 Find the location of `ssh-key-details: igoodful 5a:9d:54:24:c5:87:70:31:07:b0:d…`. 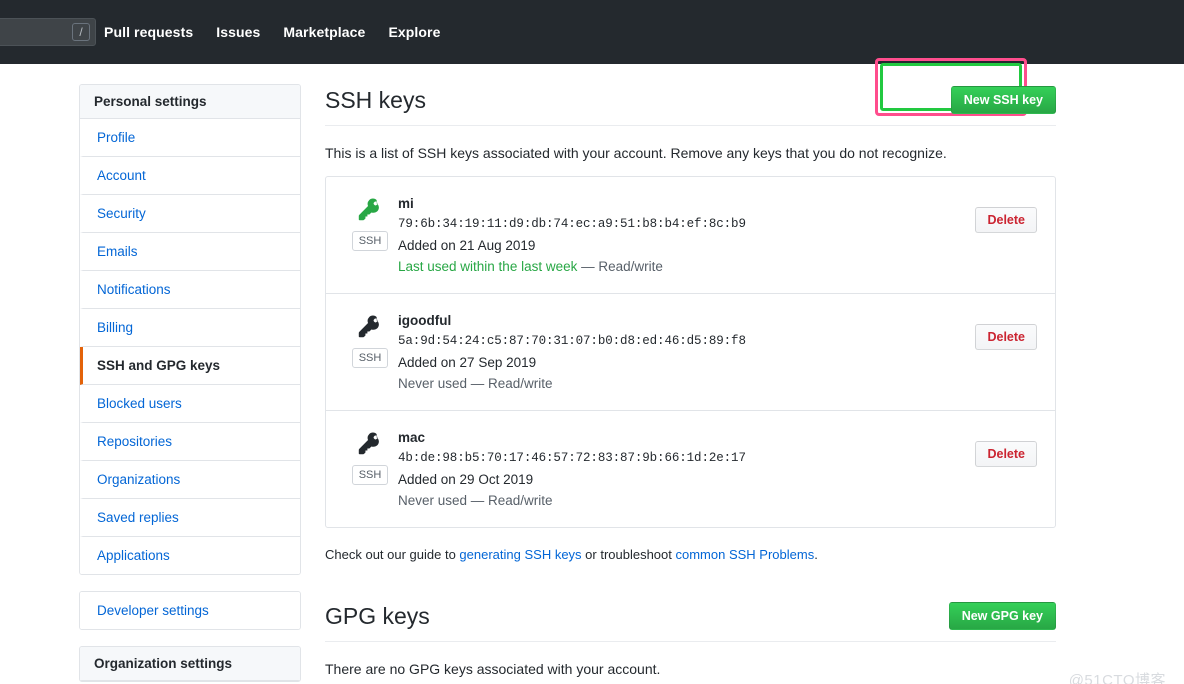

ssh-key-details: igoodful 5a:9d:54:24:c5:87:70:31:07:b0:d… is located at coordinates (686, 352).